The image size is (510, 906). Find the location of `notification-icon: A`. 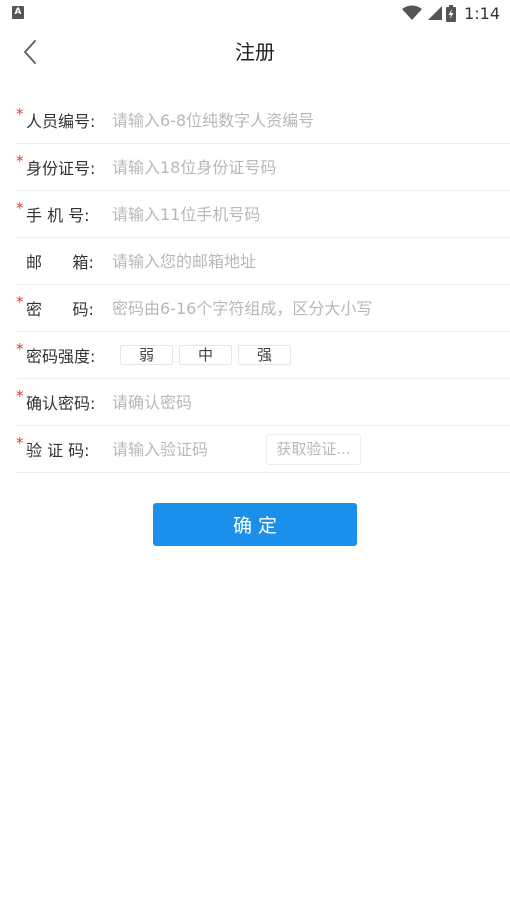

notification-icon: A is located at coordinates (18, 12).